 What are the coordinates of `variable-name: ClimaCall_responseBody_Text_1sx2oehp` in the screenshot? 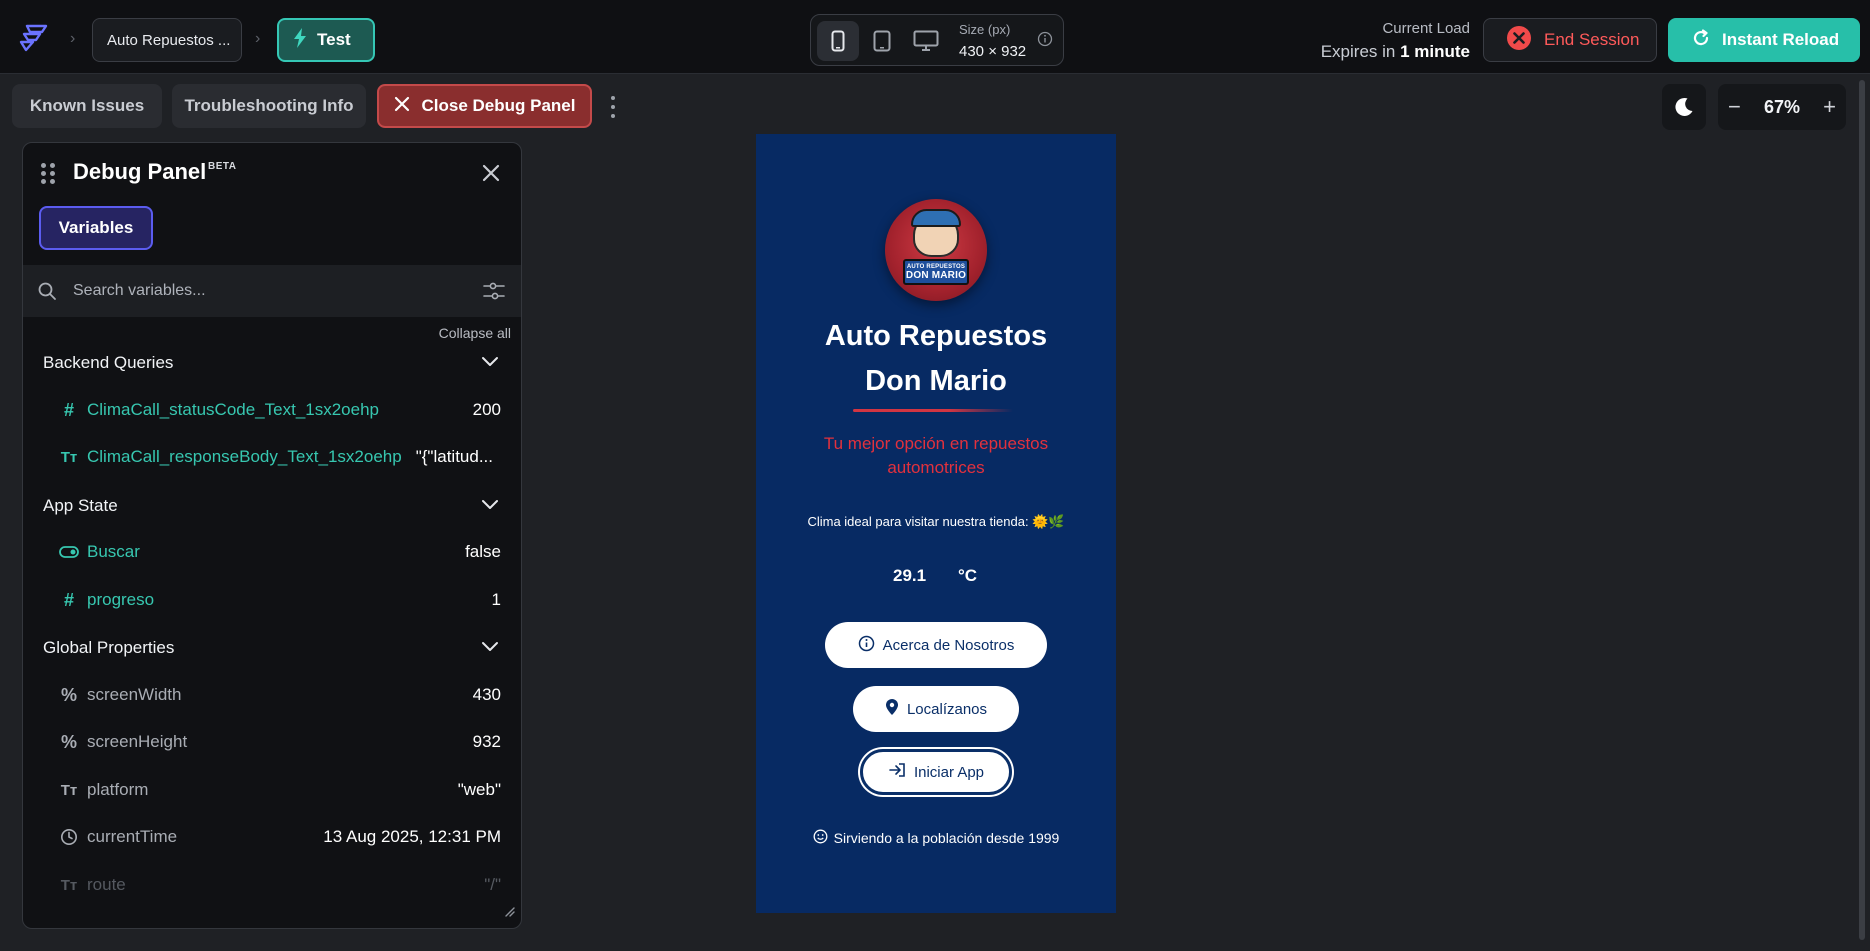 It's located at (244, 456).